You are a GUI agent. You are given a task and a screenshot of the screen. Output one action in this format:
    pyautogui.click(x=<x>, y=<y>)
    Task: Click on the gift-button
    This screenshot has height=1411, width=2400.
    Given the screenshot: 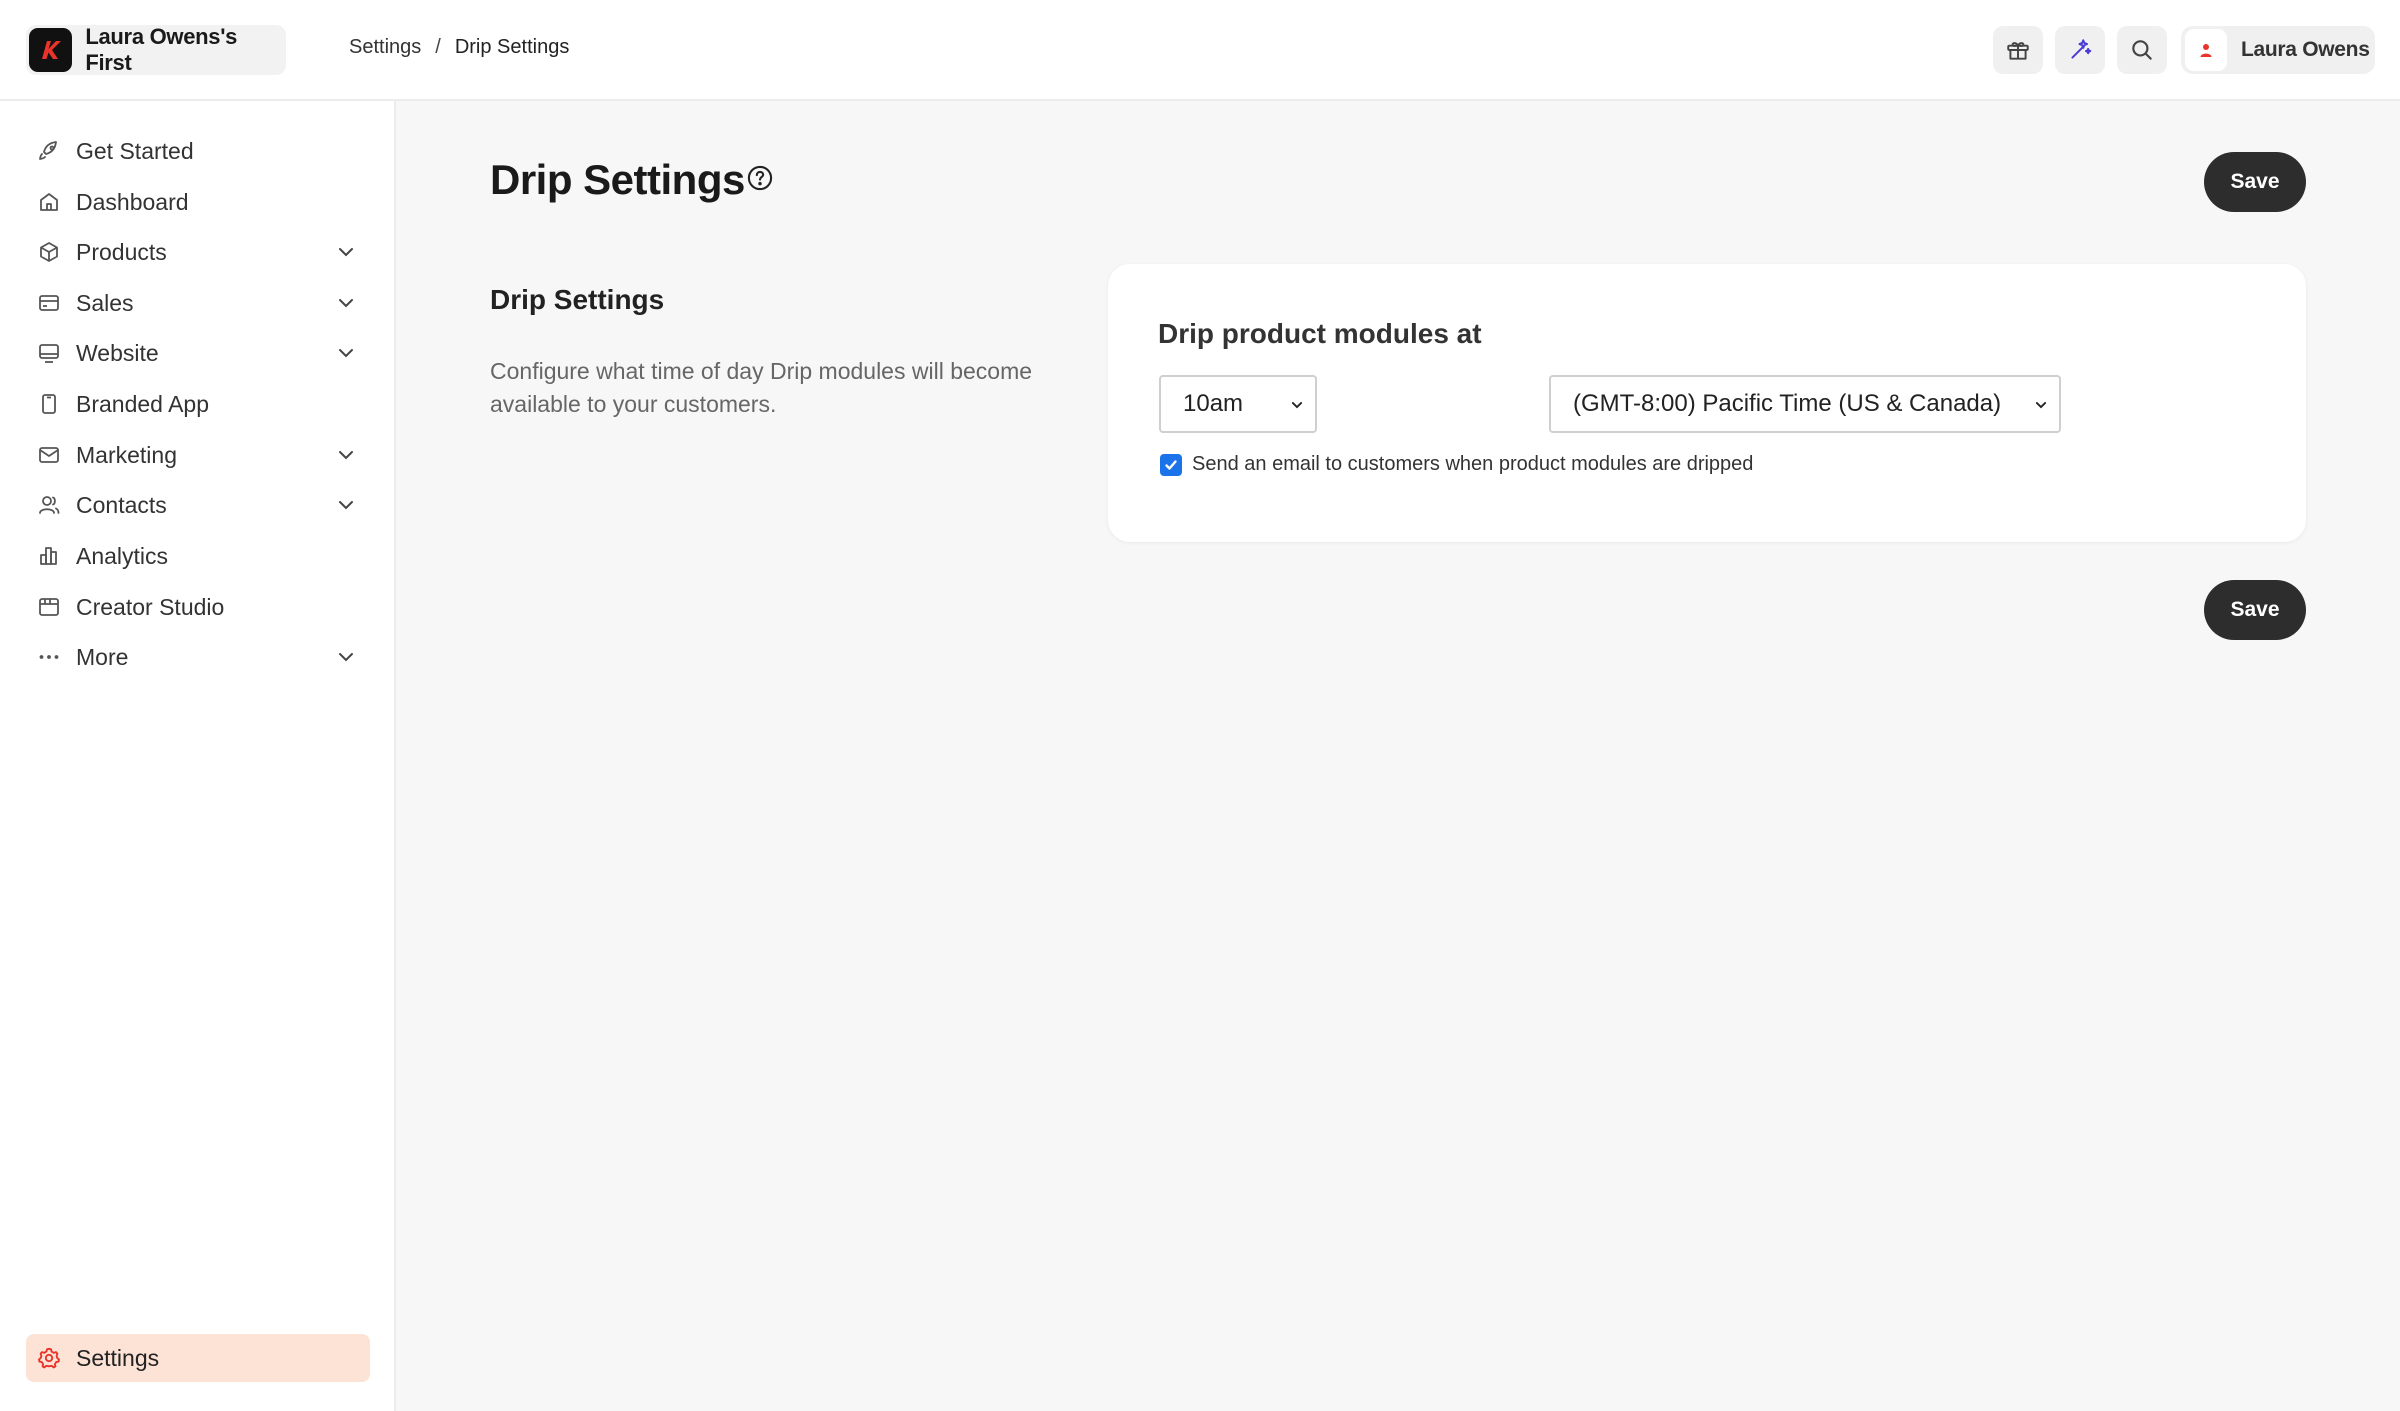 What is the action you would take?
    pyautogui.click(x=2018, y=50)
    